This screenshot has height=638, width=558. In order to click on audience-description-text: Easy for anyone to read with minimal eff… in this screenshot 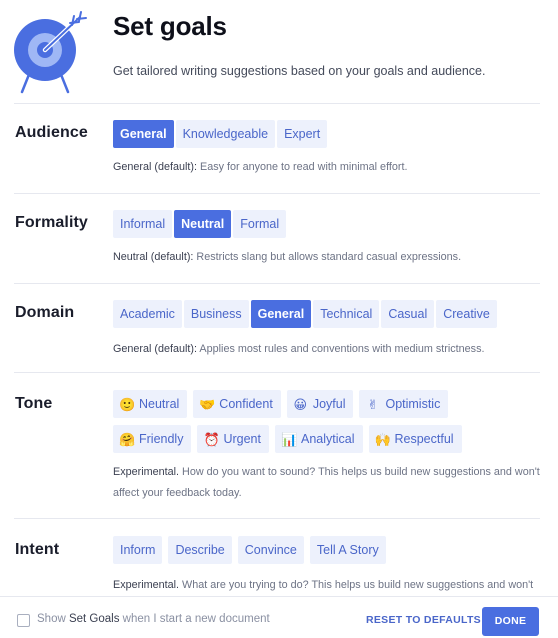, I will do `click(302, 167)`.